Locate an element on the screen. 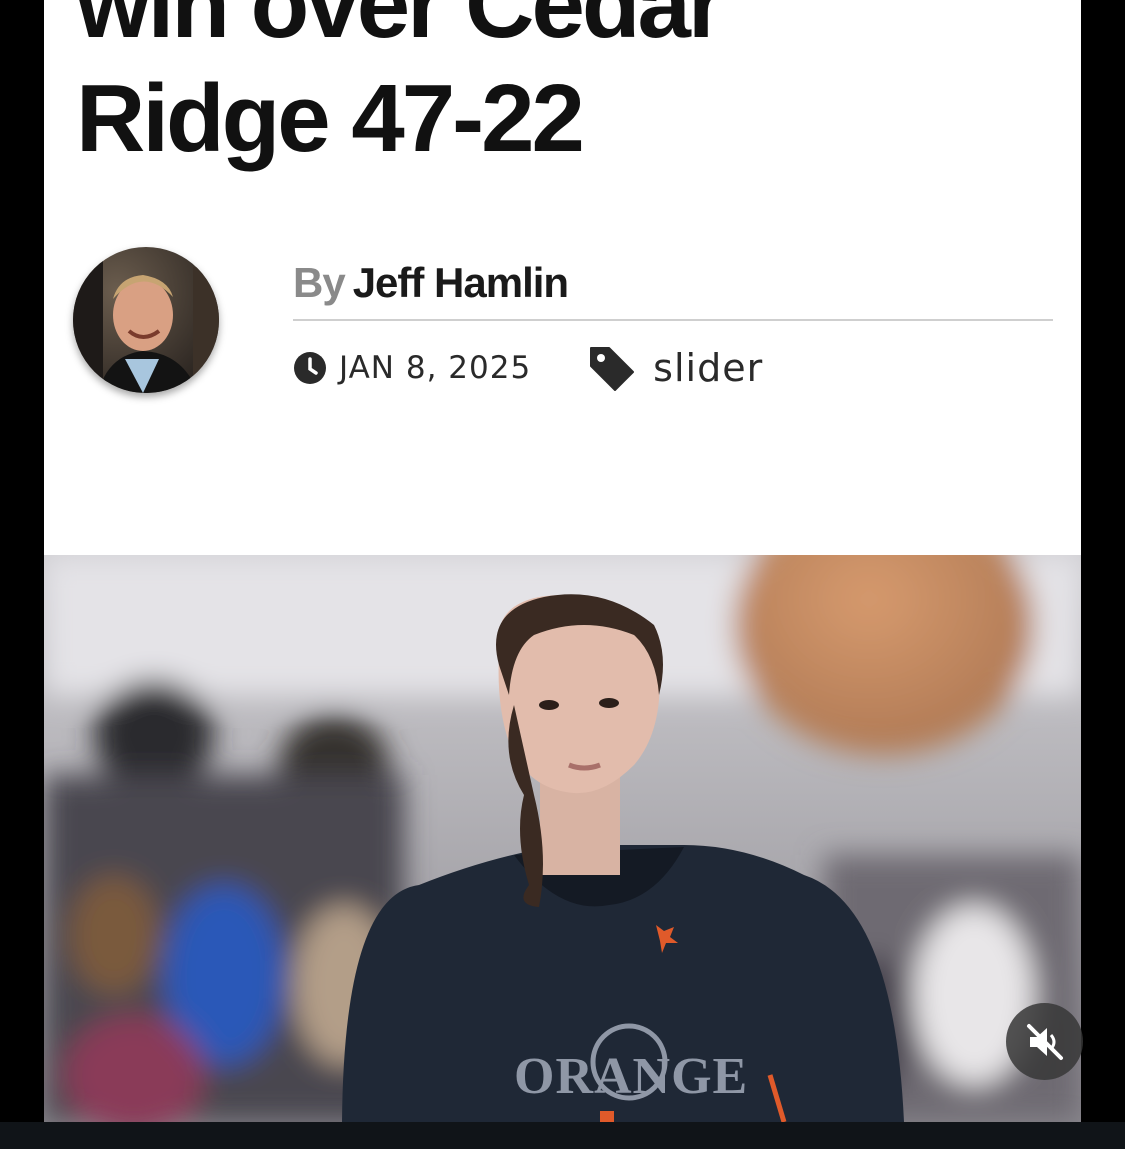 The height and width of the screenshot is (1149, 1125). mute-toggle-button is located at coordinates (1044, 1041).